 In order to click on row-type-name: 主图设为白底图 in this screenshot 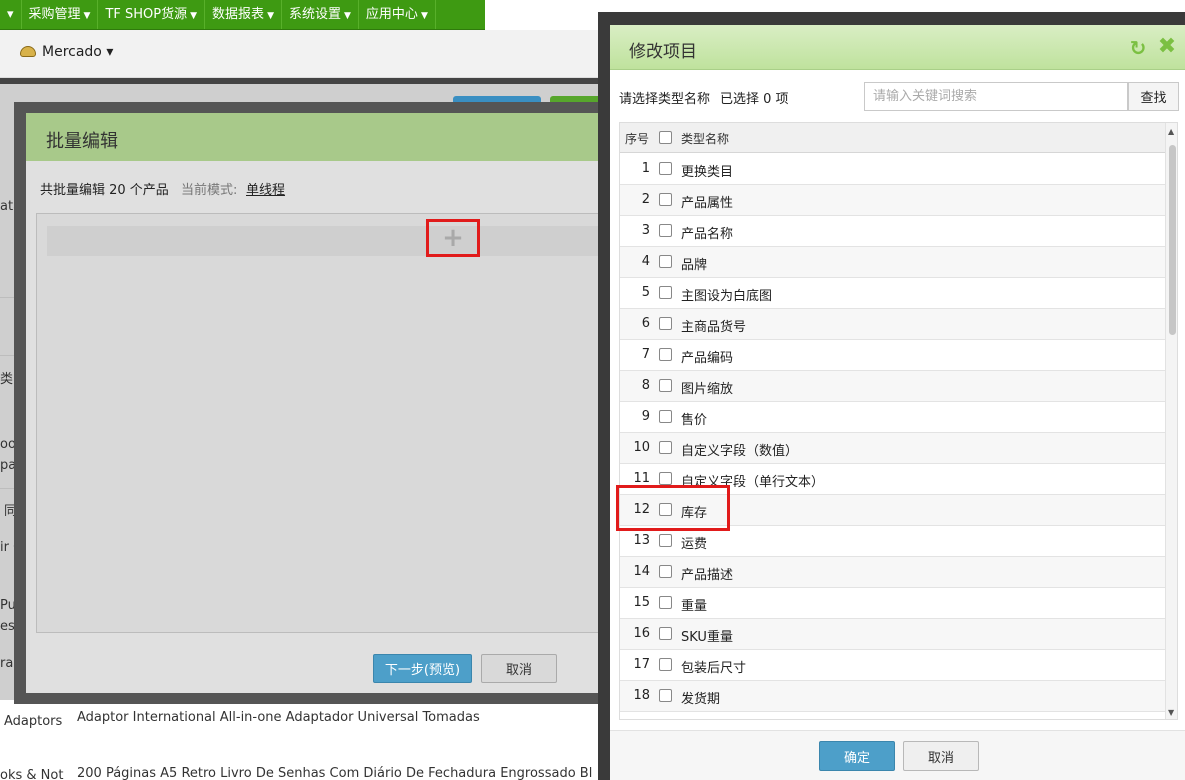, I will do `click(727, 296)`.